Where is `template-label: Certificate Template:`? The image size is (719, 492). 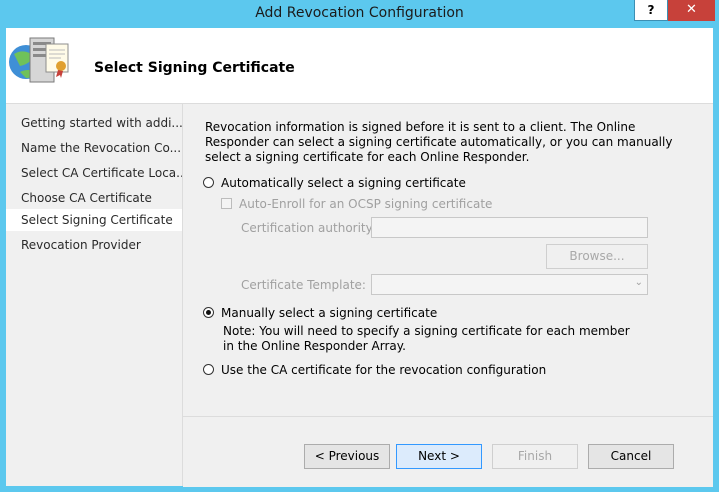
template-label: Certificate Template: is located at coordinates (303, 285).